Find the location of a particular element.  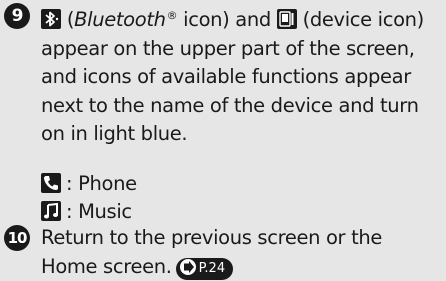

bluetooth-icon is located at coordinates (51, 19).